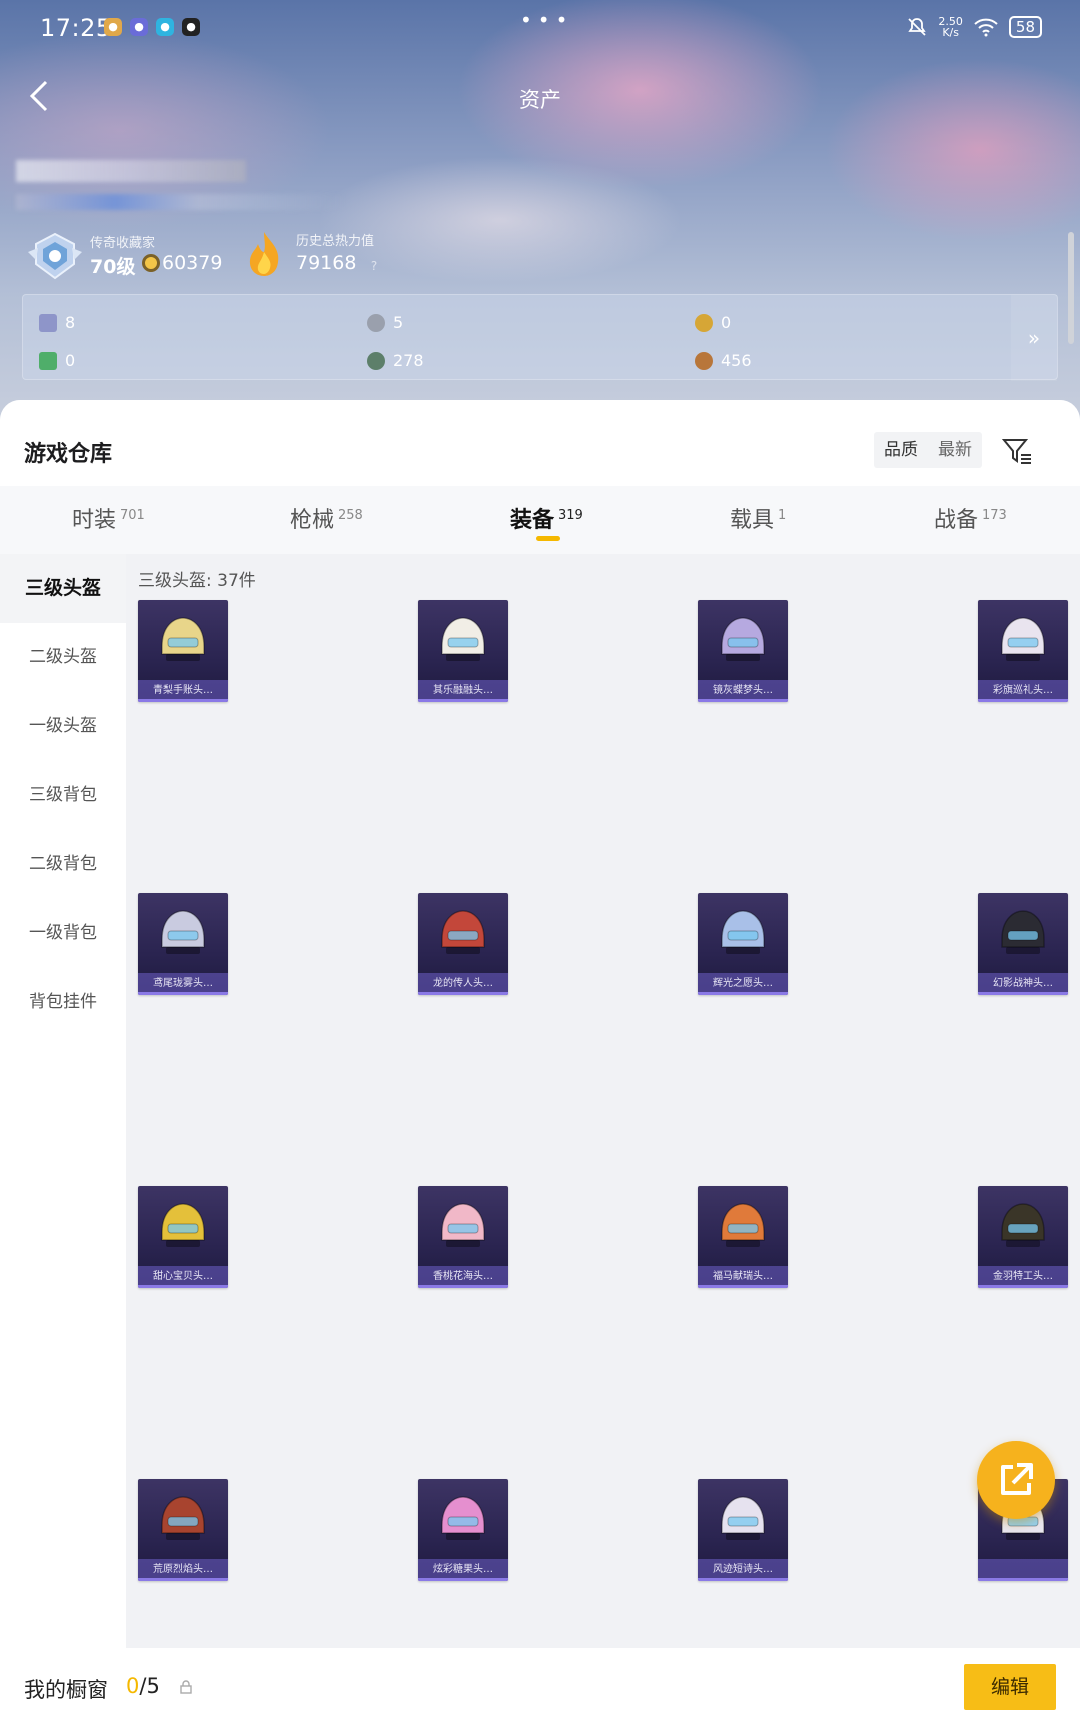 The image size is (1080, 1728). Describe the element at coordinates (133, 1686) in the screenshot. I see `showcase-current: 0` at that location.